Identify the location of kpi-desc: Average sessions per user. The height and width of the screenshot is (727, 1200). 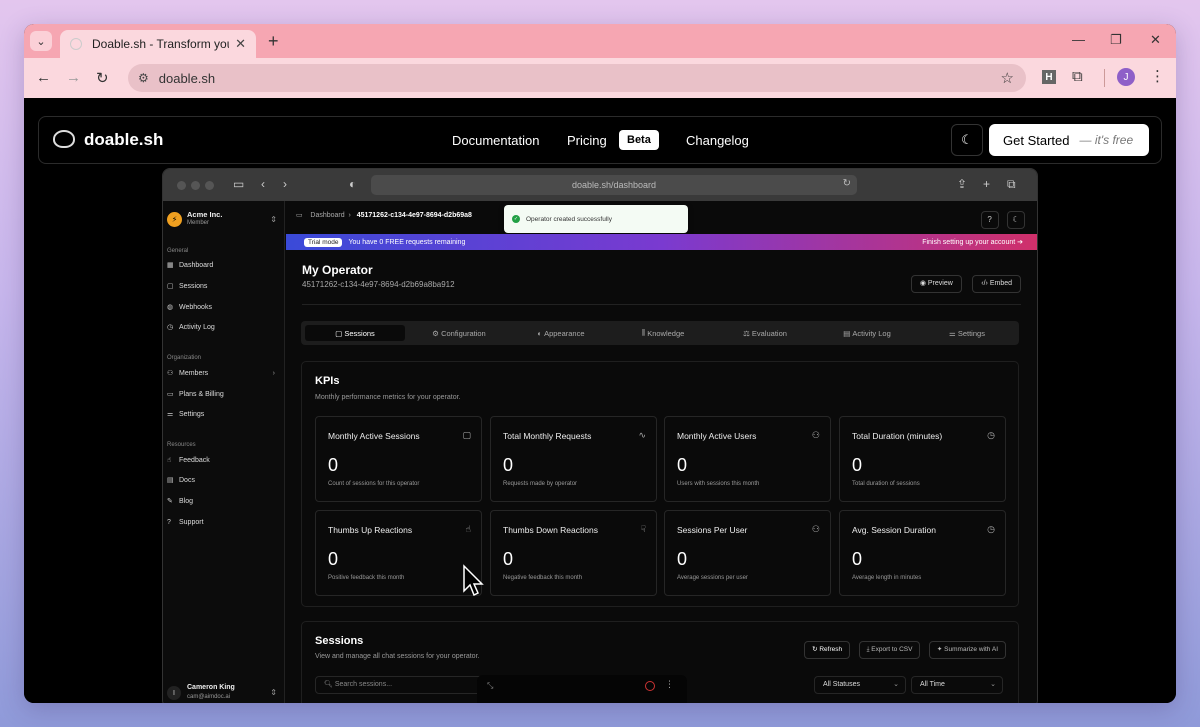
(712, 578).